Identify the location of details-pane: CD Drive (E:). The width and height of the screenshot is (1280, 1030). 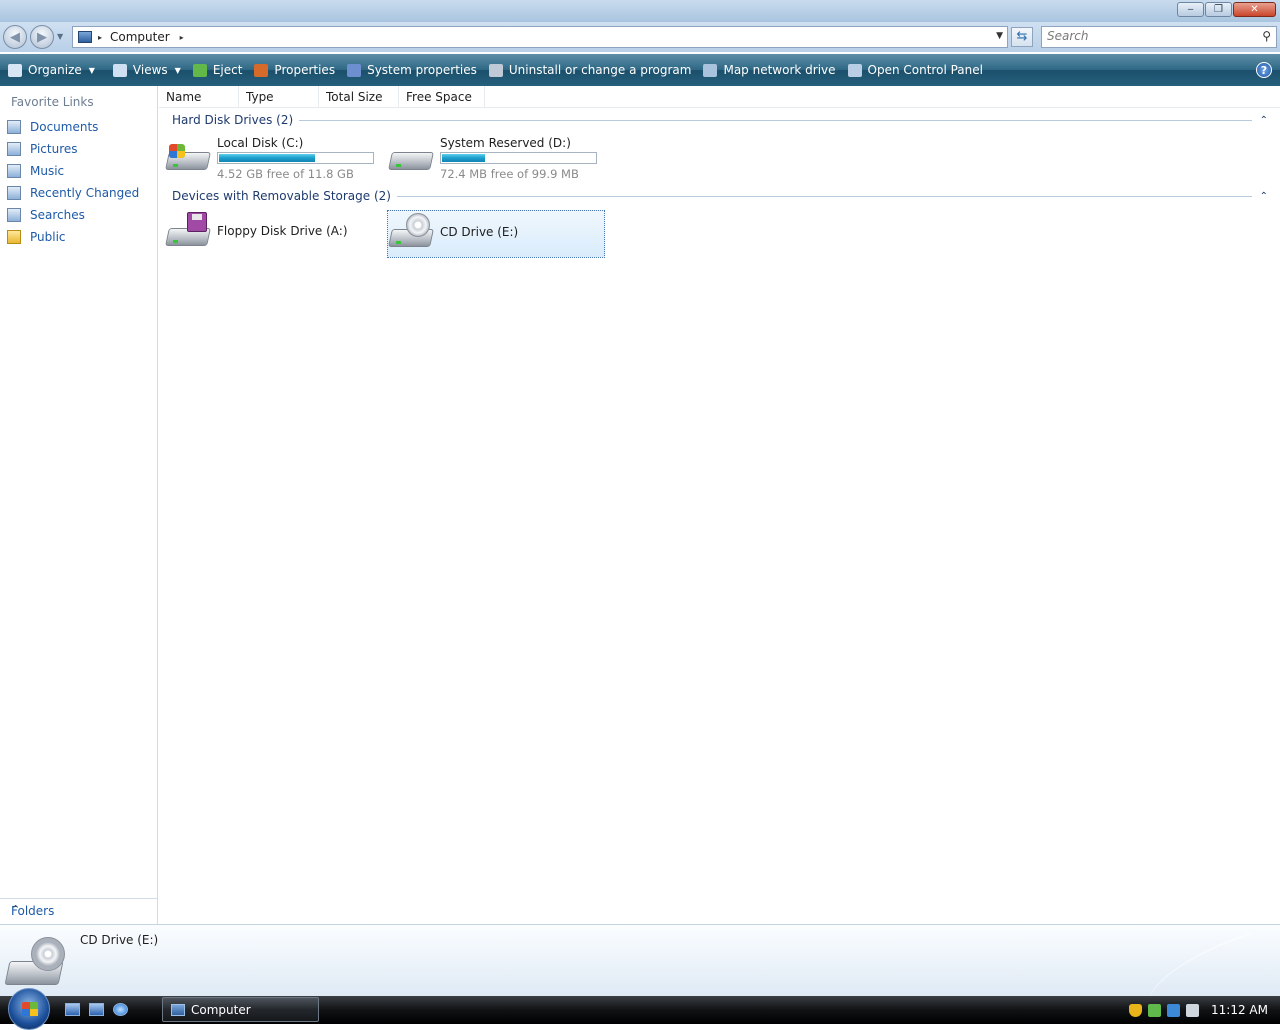
(640, 966).